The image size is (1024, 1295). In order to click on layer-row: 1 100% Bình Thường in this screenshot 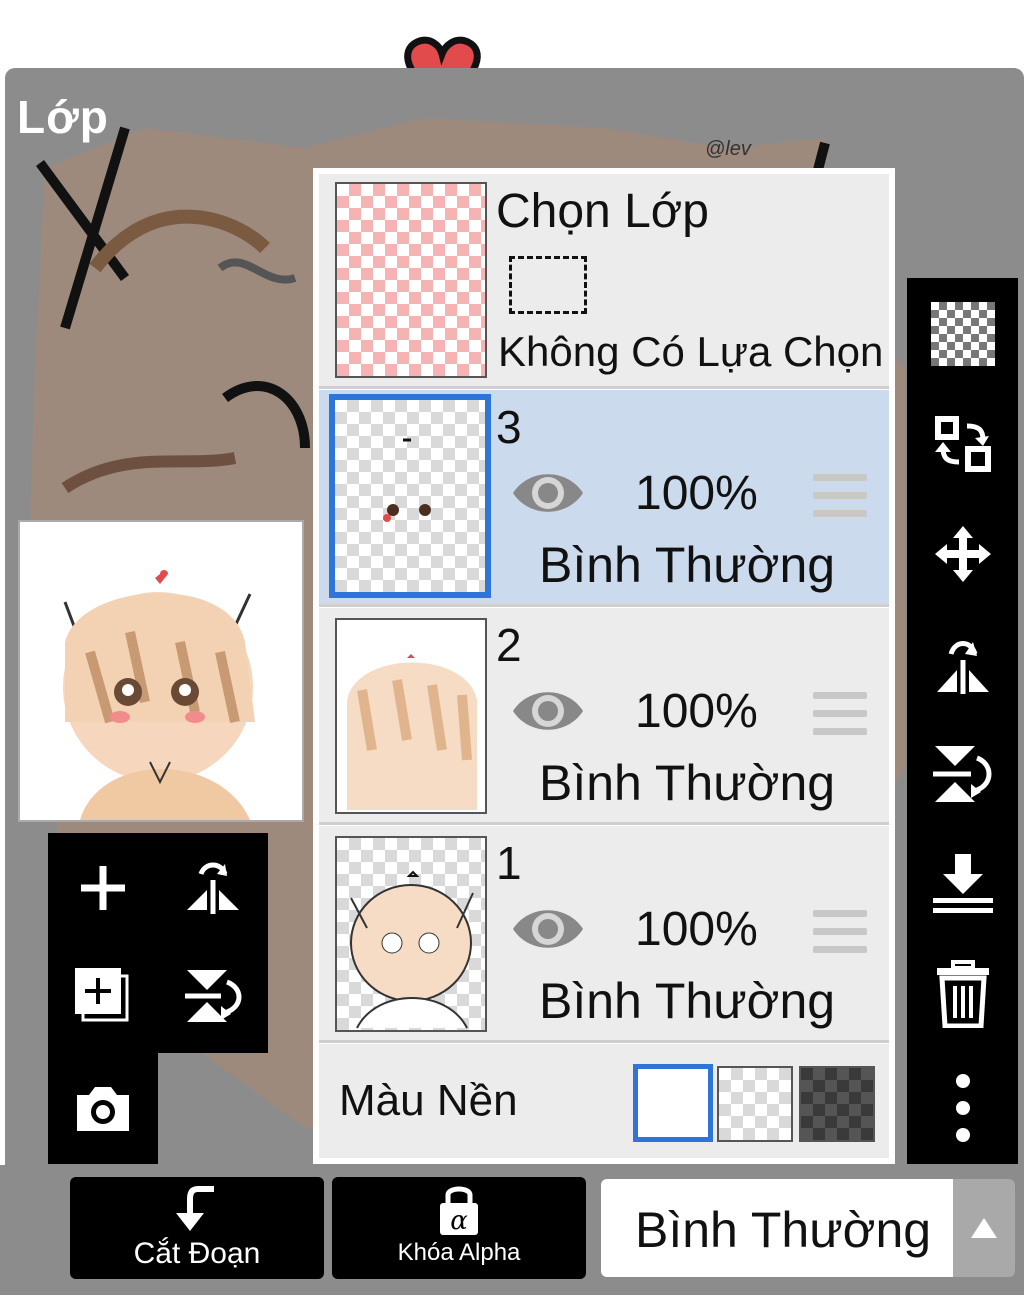, I will do `click(604, 934)`.